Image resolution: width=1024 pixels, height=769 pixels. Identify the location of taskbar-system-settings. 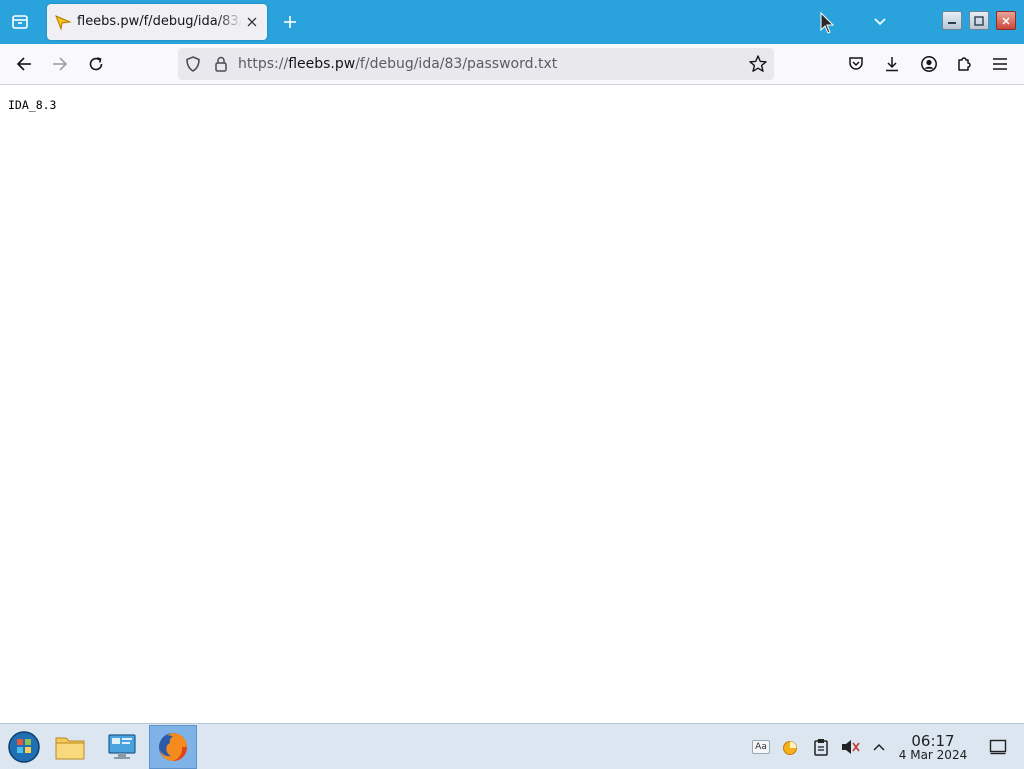
(122, 747).